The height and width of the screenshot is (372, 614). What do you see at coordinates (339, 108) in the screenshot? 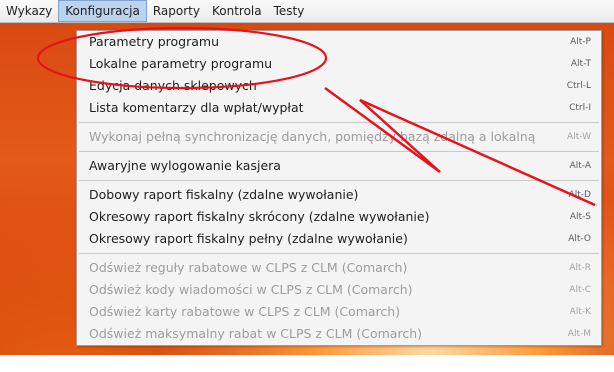
I see `menu-item: Lista komentarzy dla wpłat/wypłat Ctrl-I` at bounding box center [339, 108].